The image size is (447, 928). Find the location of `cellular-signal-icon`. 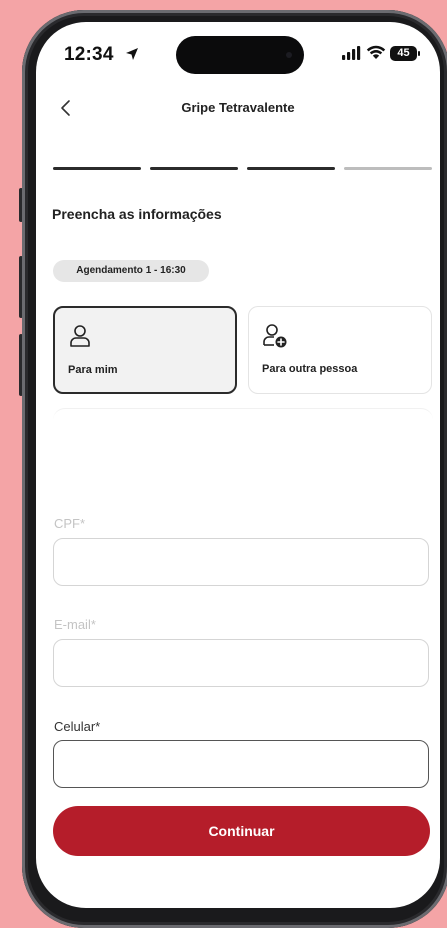

cellular-signal-icon is located at coordinates (351, 53).